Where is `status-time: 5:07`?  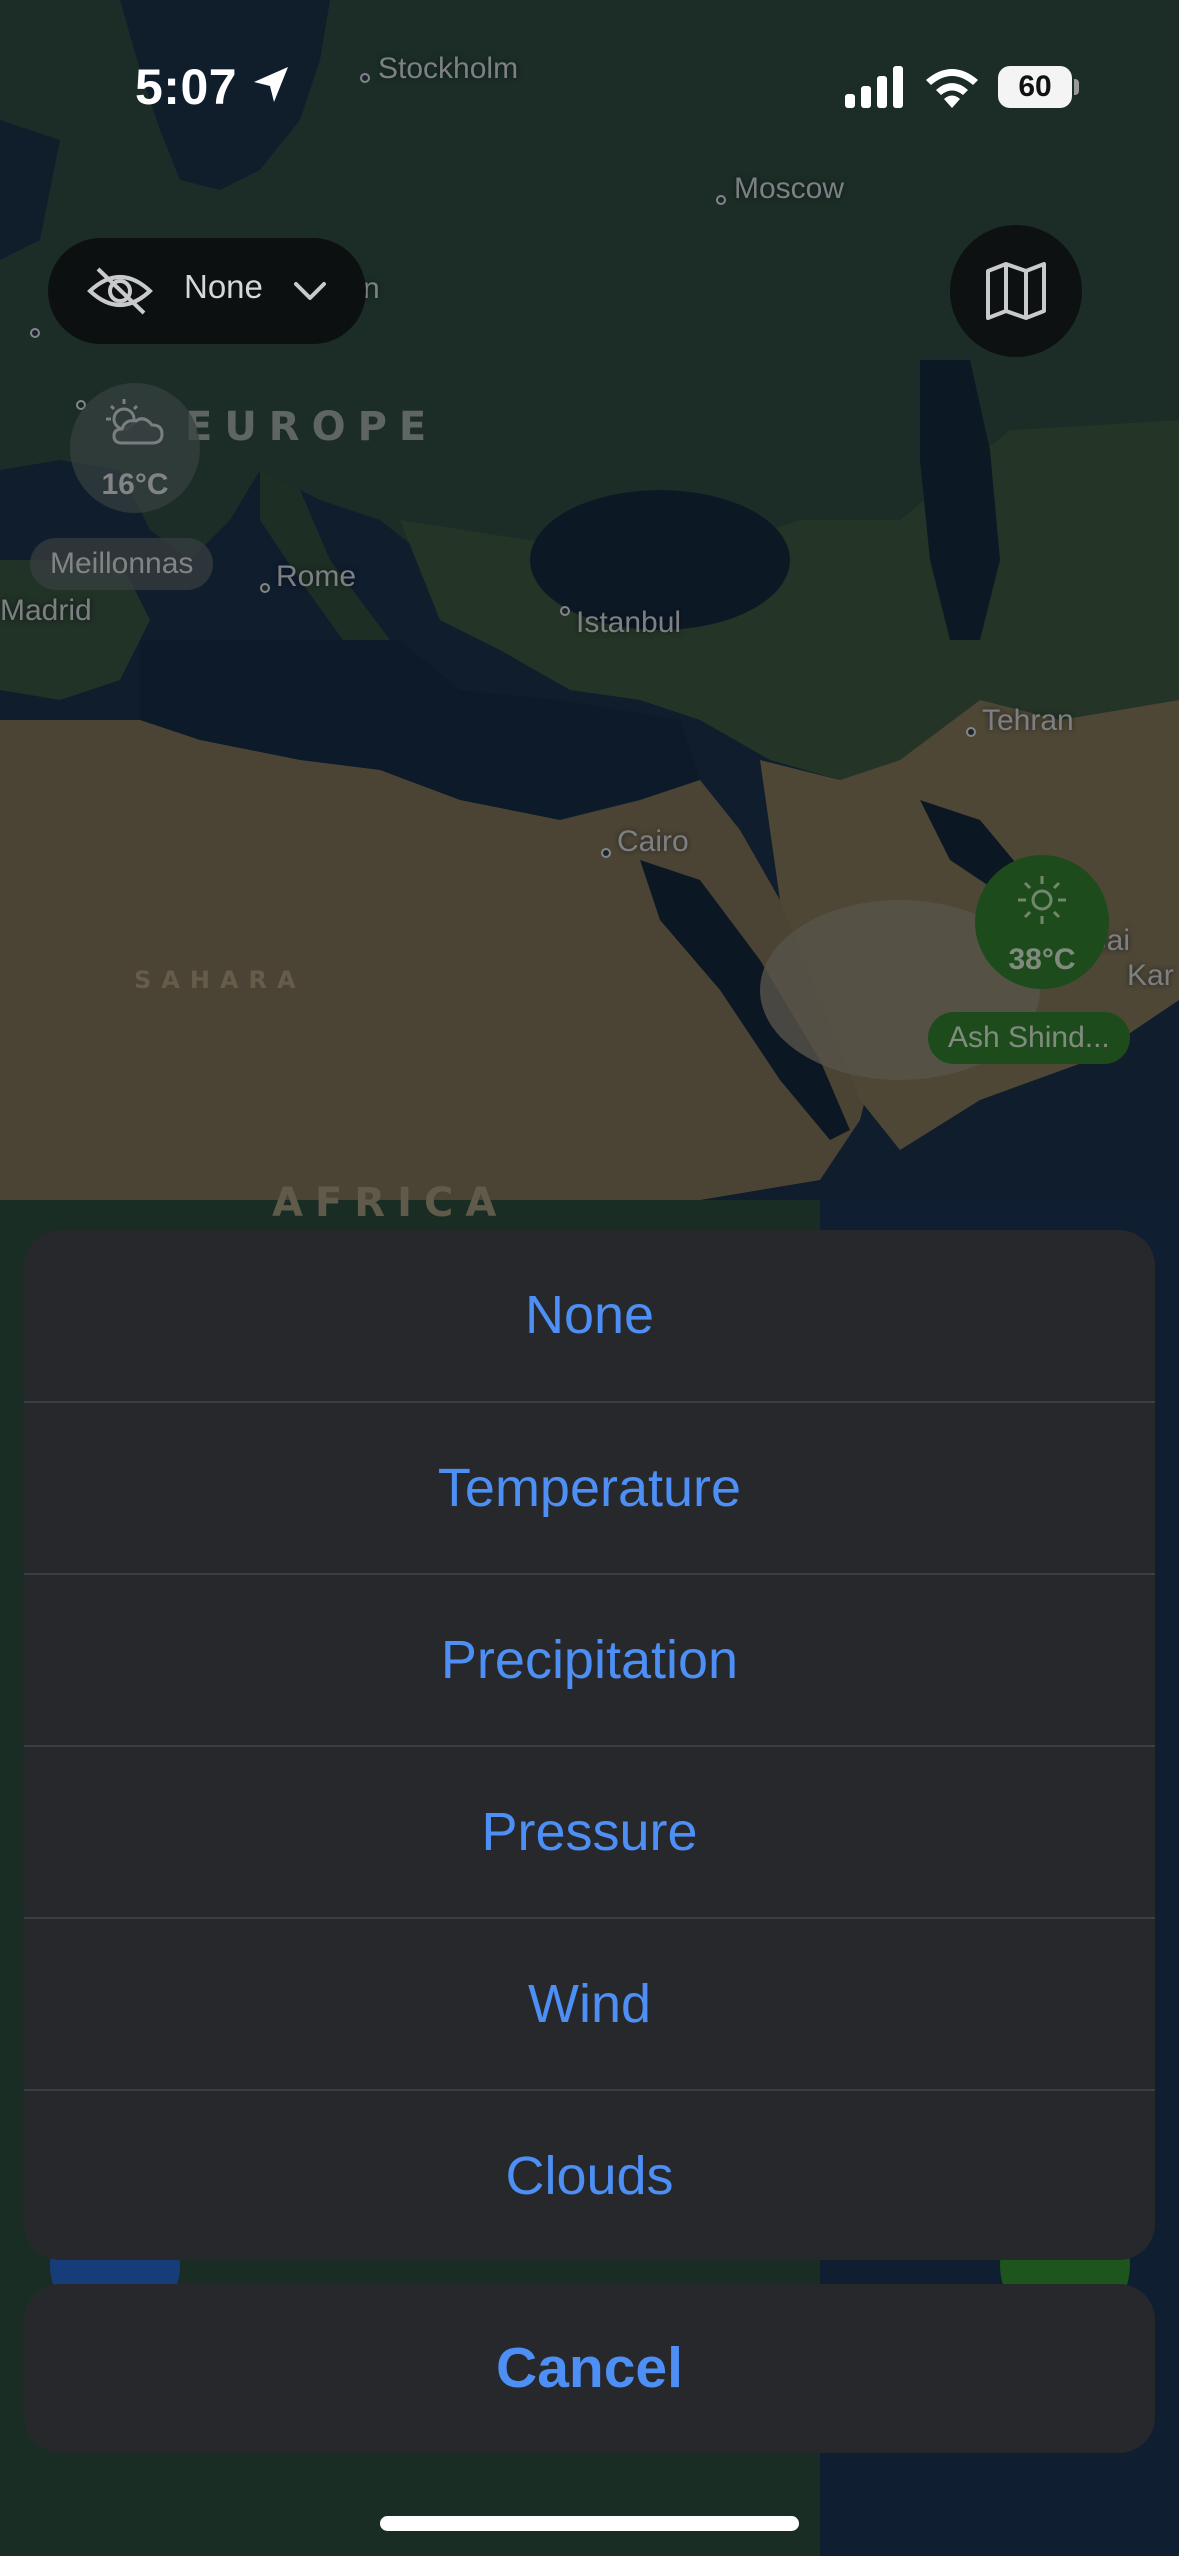 status-time: 5:07 is located at coordinates (186, 87).